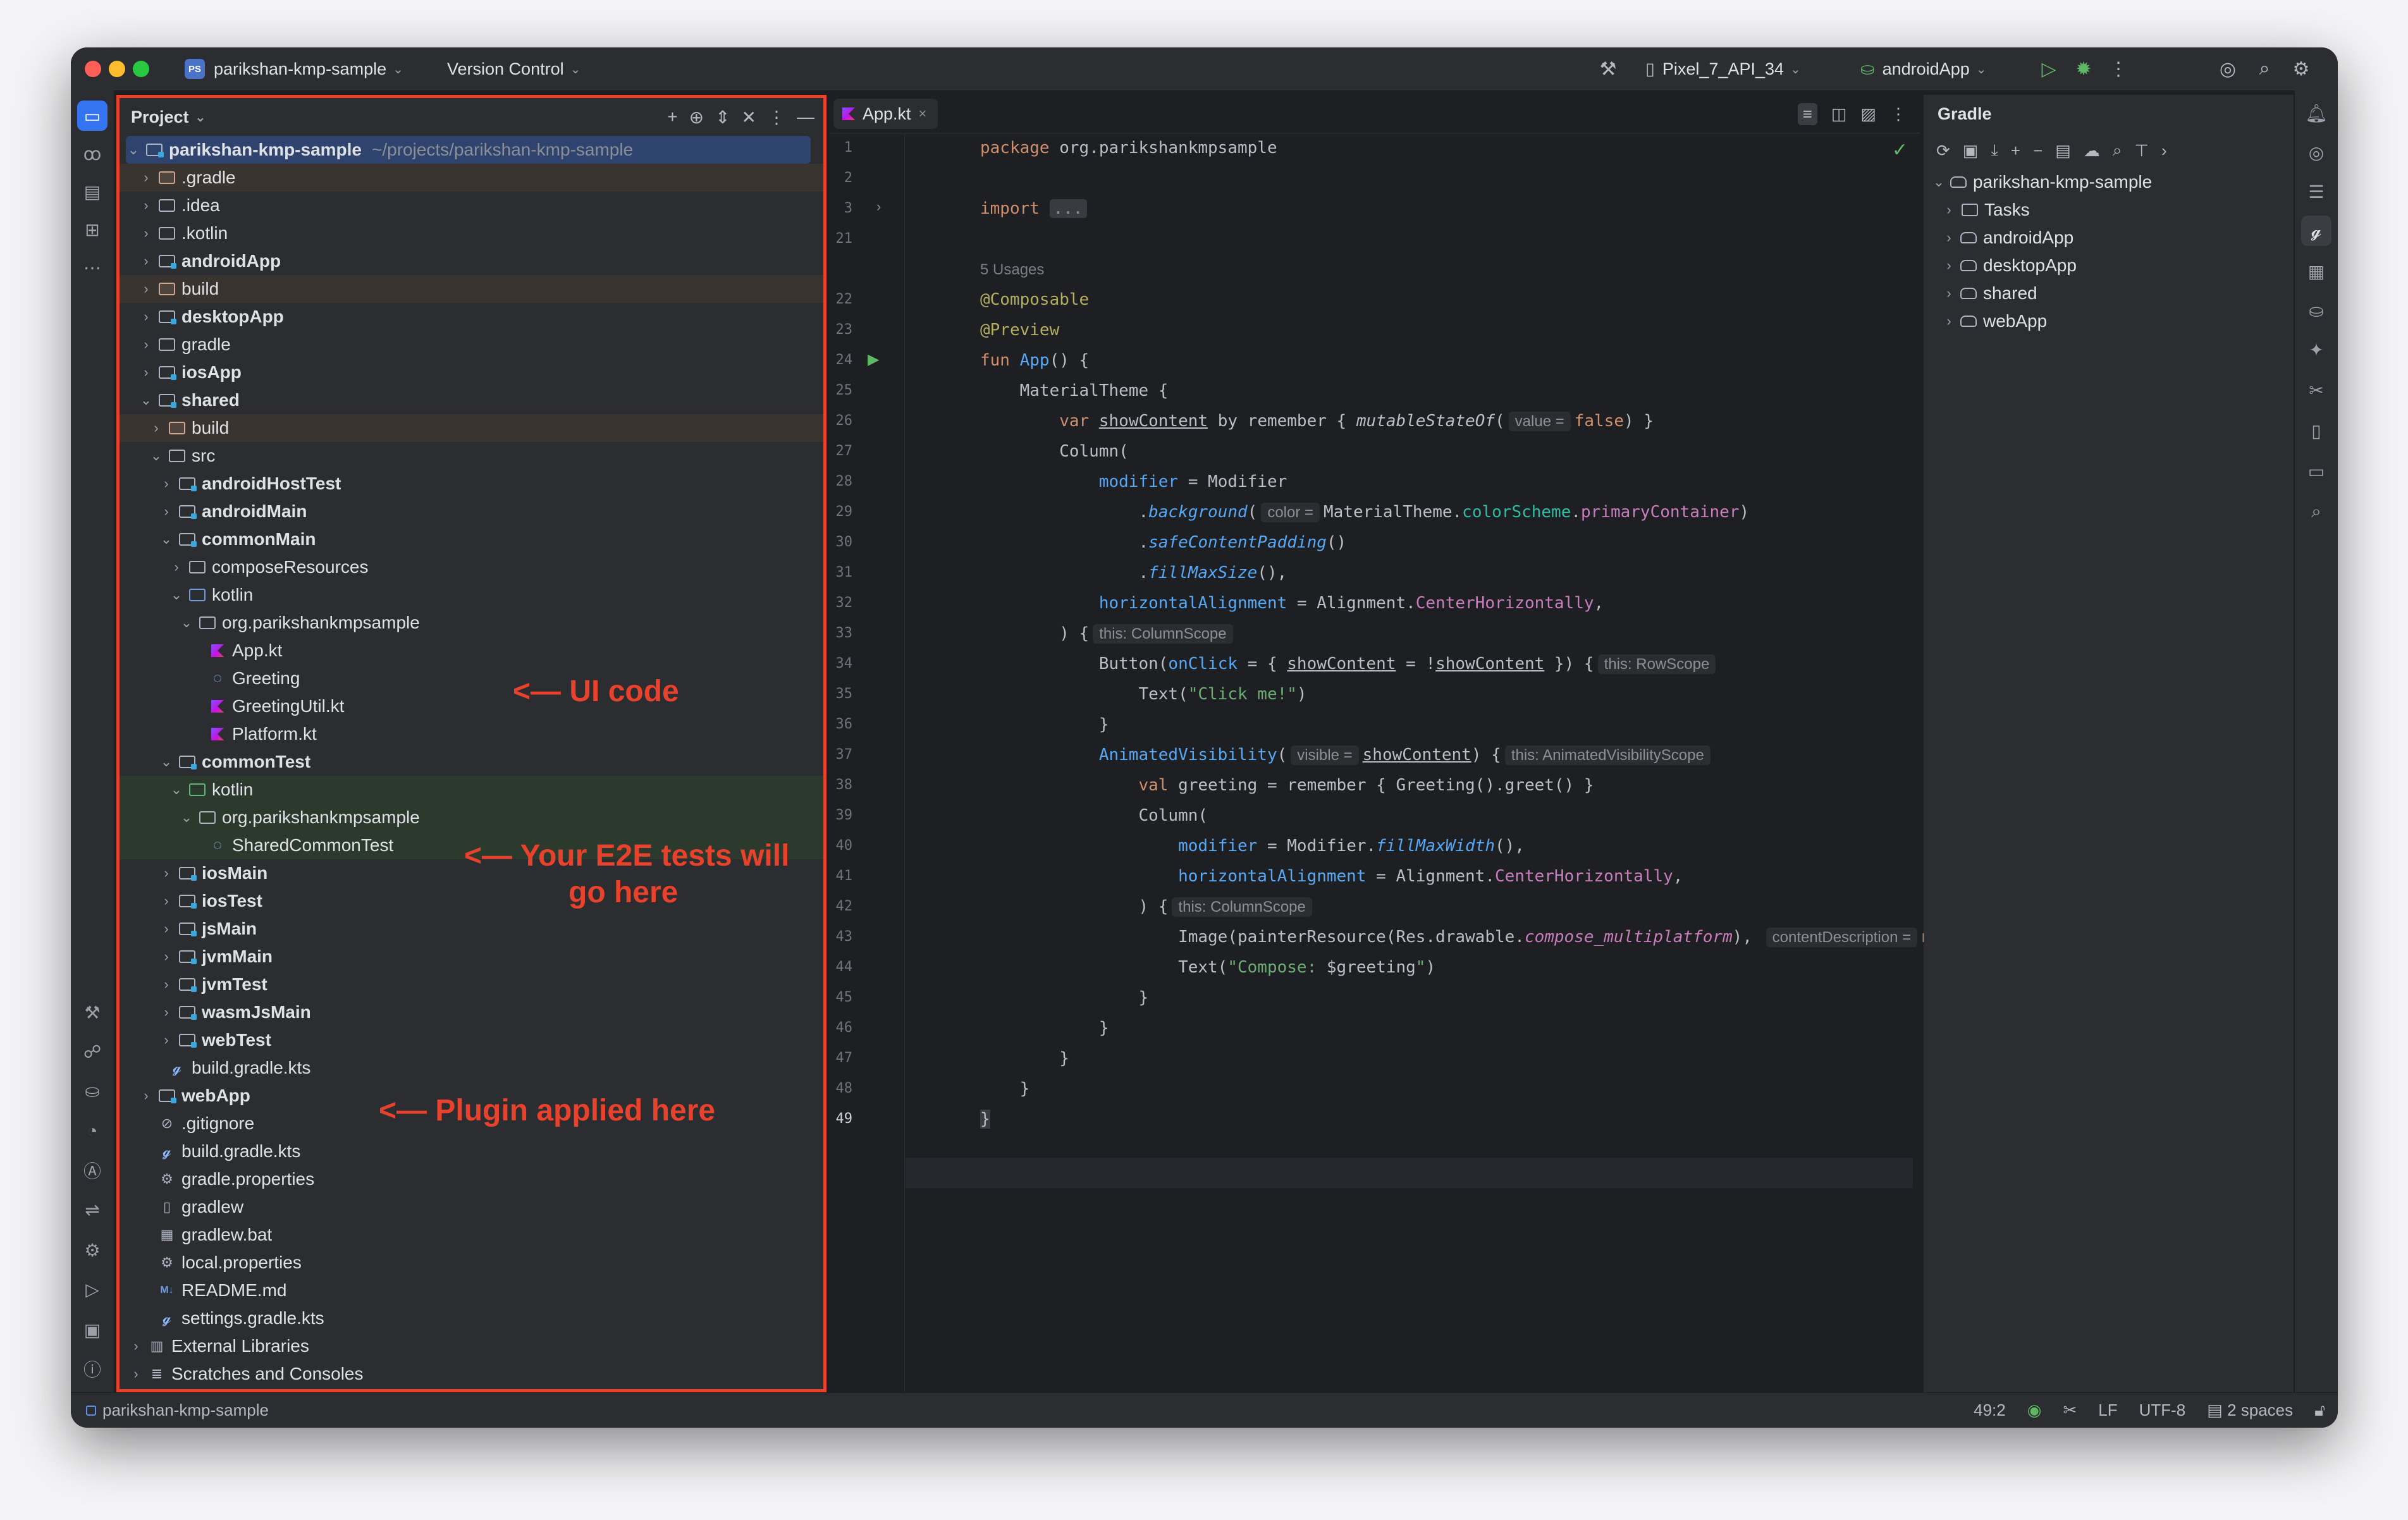 The width and height of the screenshot is (2408, 1520). I want to click on download-icon: ⤓, so click(1994, 150).